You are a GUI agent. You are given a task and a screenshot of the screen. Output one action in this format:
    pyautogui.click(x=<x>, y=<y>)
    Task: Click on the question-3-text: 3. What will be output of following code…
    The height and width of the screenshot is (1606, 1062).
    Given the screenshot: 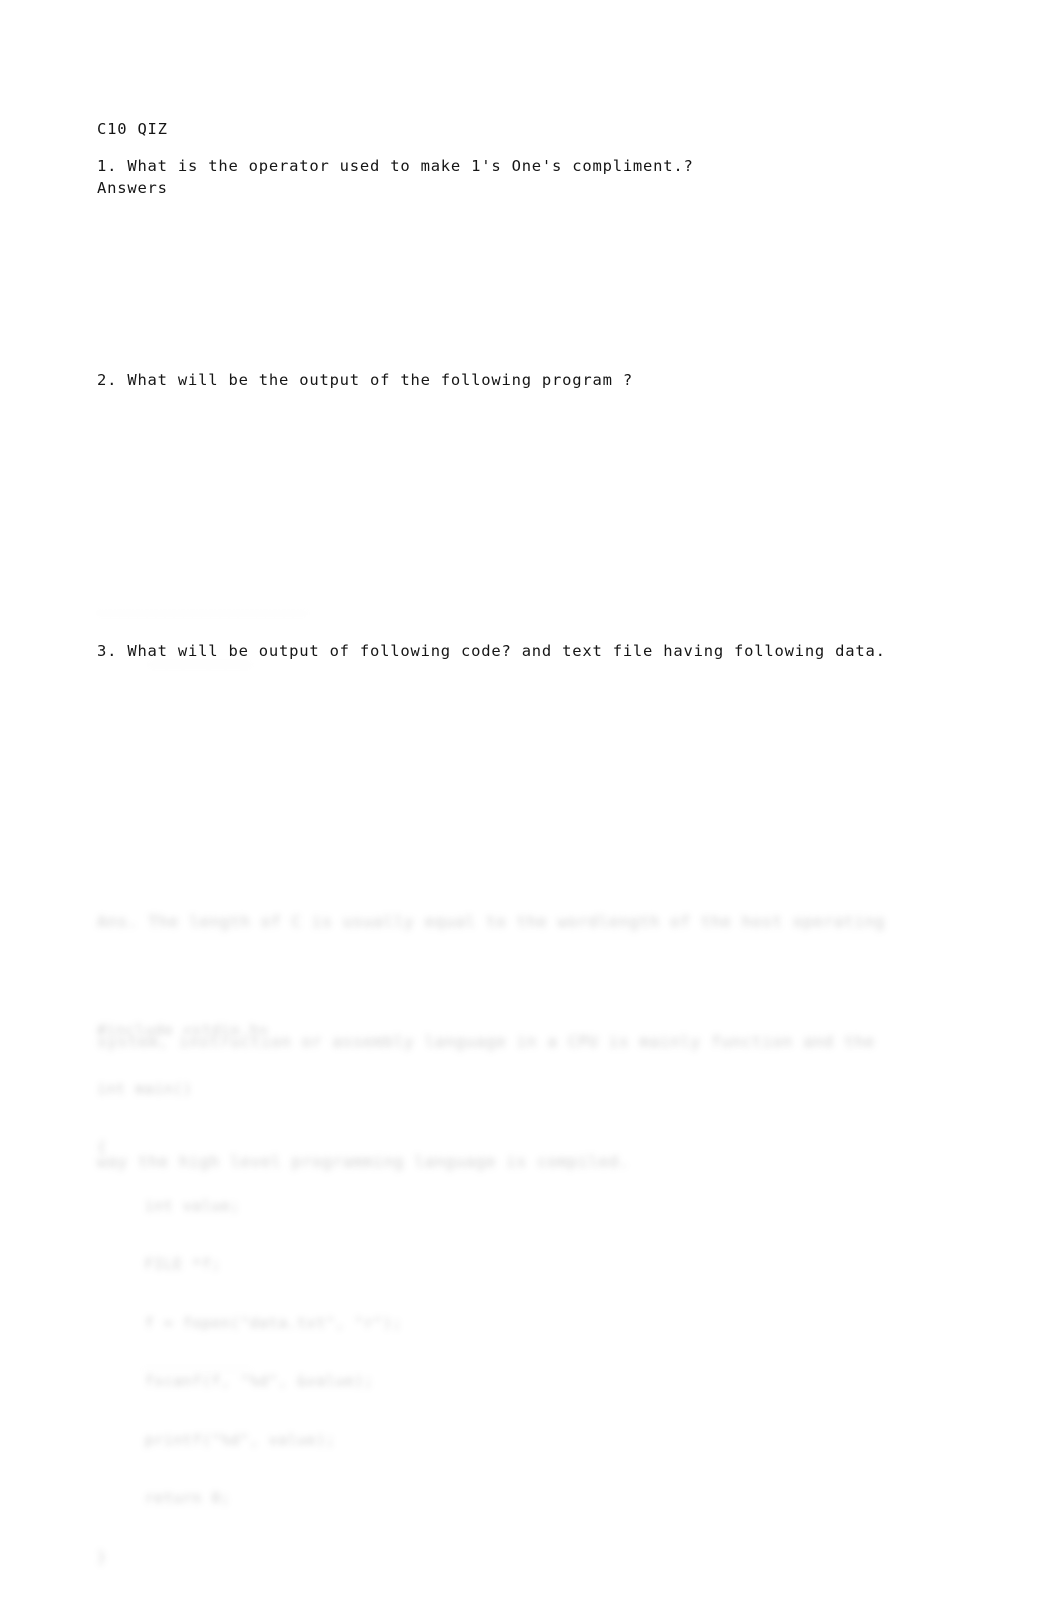 What is the action you would take?
    pyautogui.click(x=491, y=651)
    